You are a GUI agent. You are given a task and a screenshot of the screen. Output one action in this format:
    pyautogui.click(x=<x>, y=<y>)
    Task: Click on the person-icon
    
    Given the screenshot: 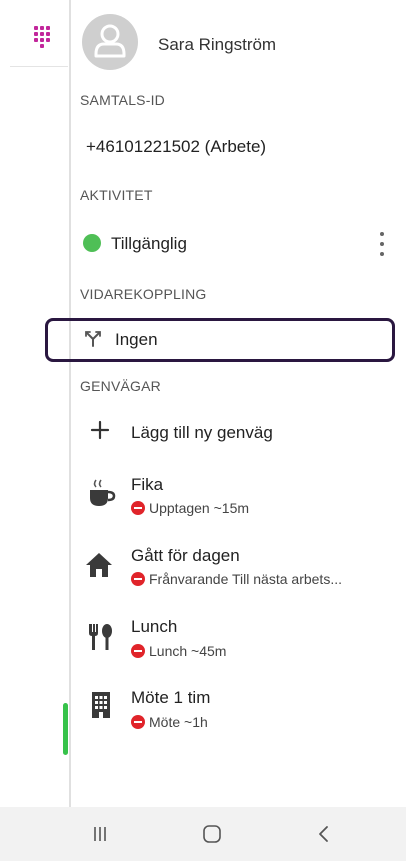 What is the action you would take?
    pyautogui.click(x=110, y=41)
    